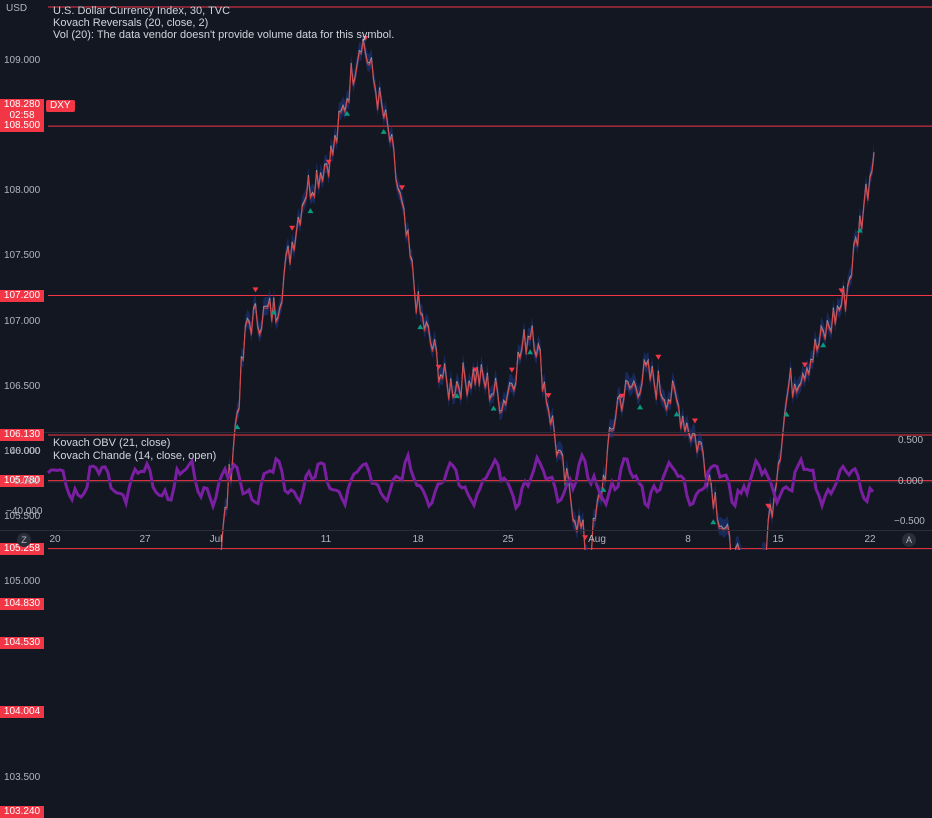 The image size is (932, 818). What do you see at coordinates (22, 104) in the screenshot?
I see `current-price: 108.280` at bounding box center [22, 104].